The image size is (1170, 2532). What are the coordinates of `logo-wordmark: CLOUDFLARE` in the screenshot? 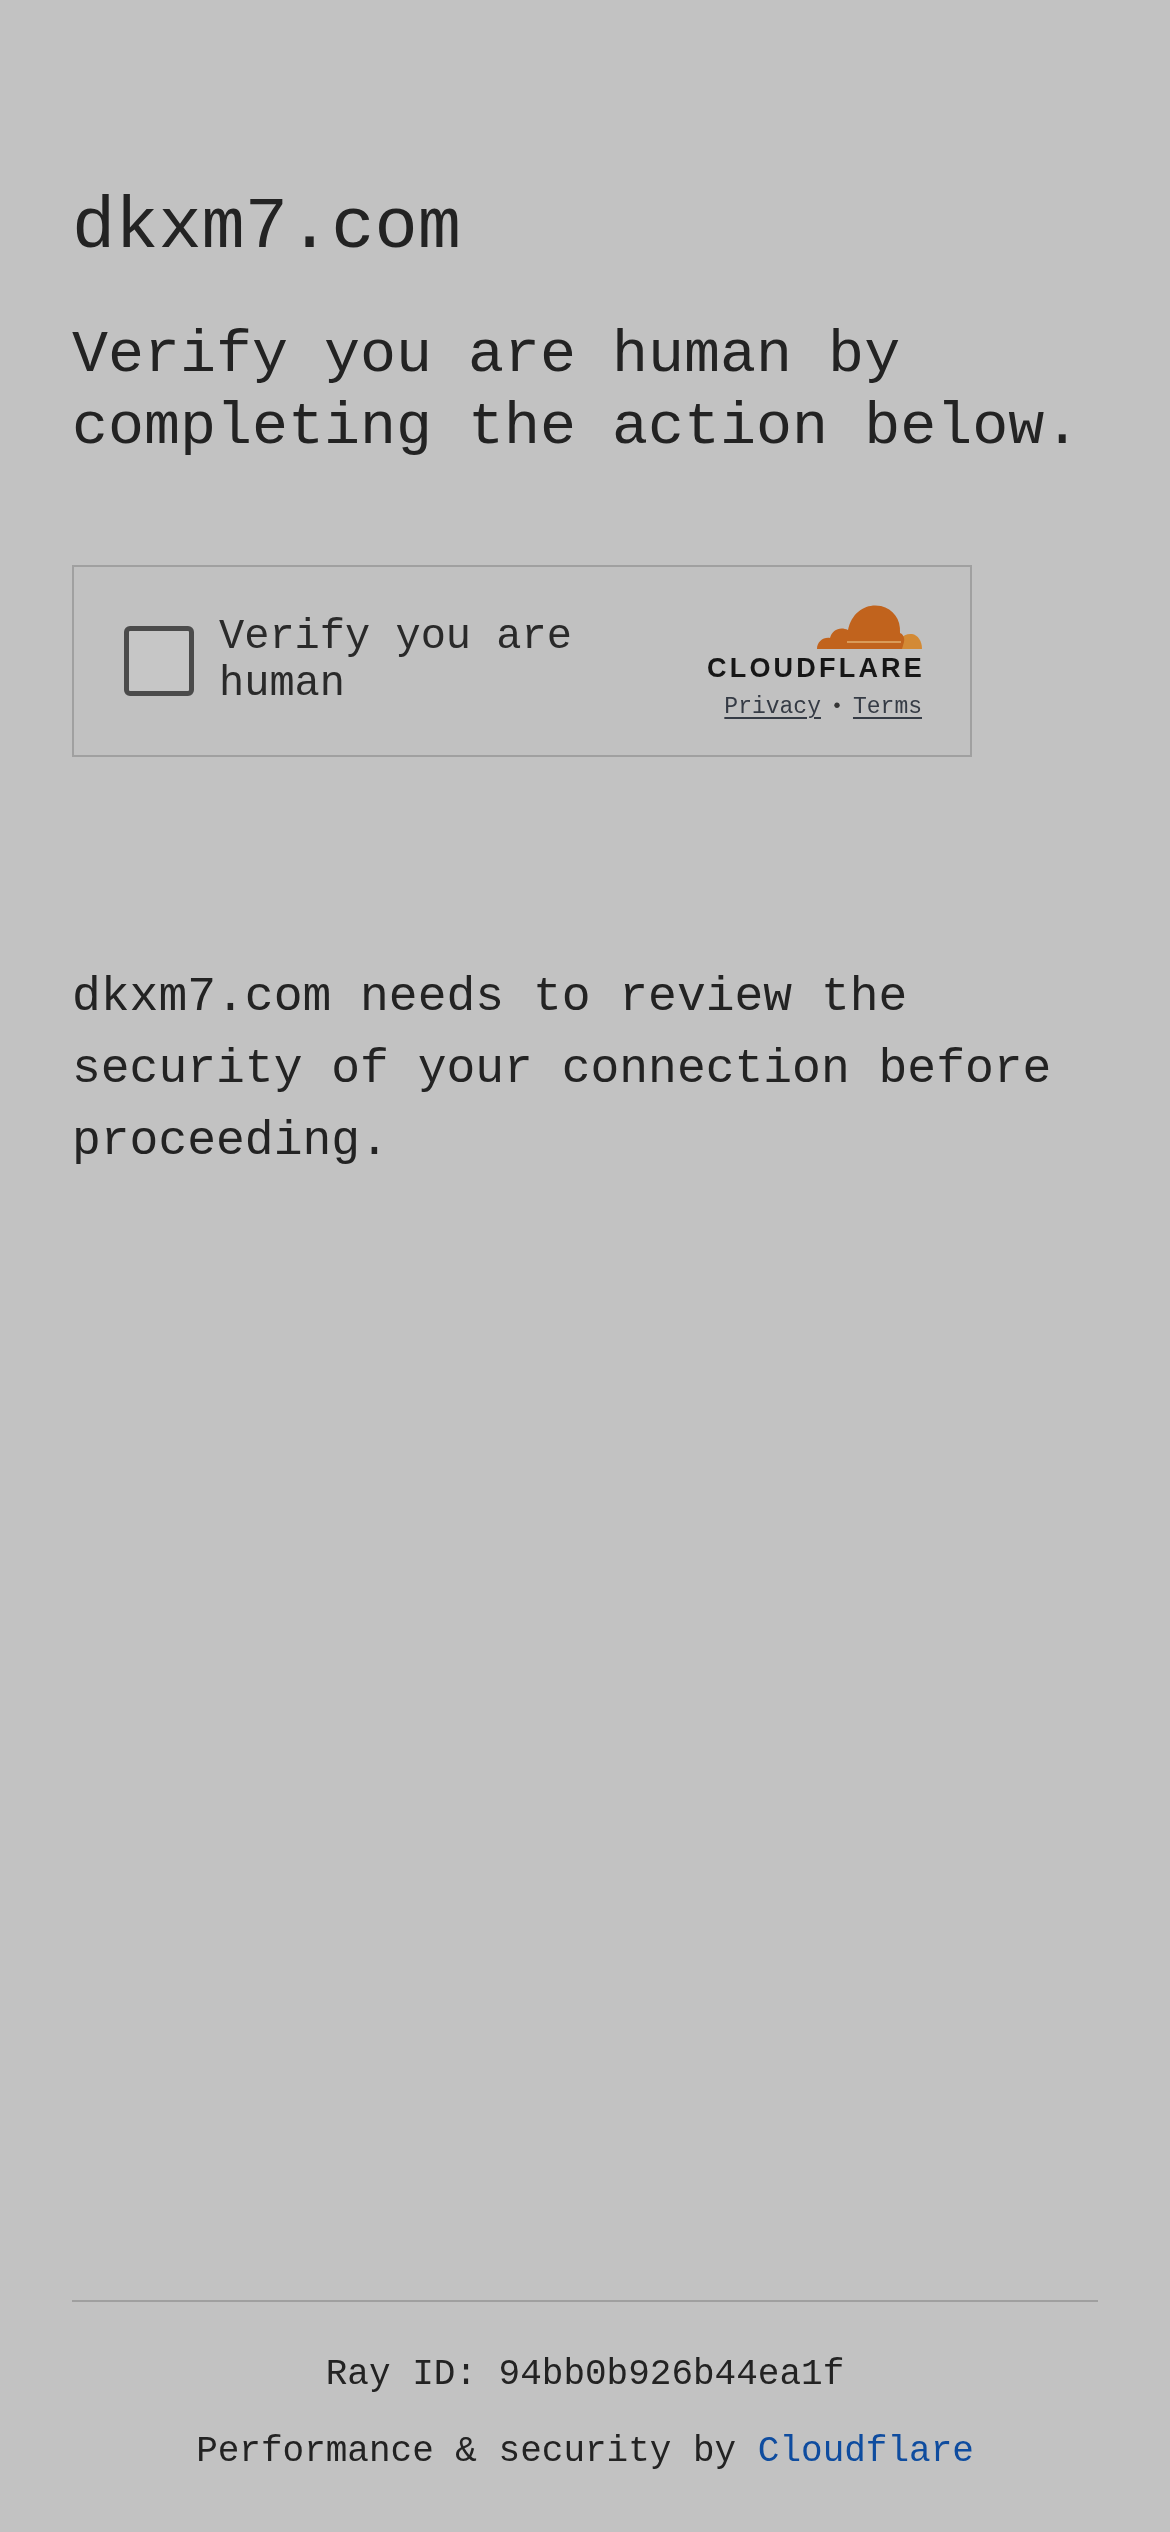 It's located at (816, 668).